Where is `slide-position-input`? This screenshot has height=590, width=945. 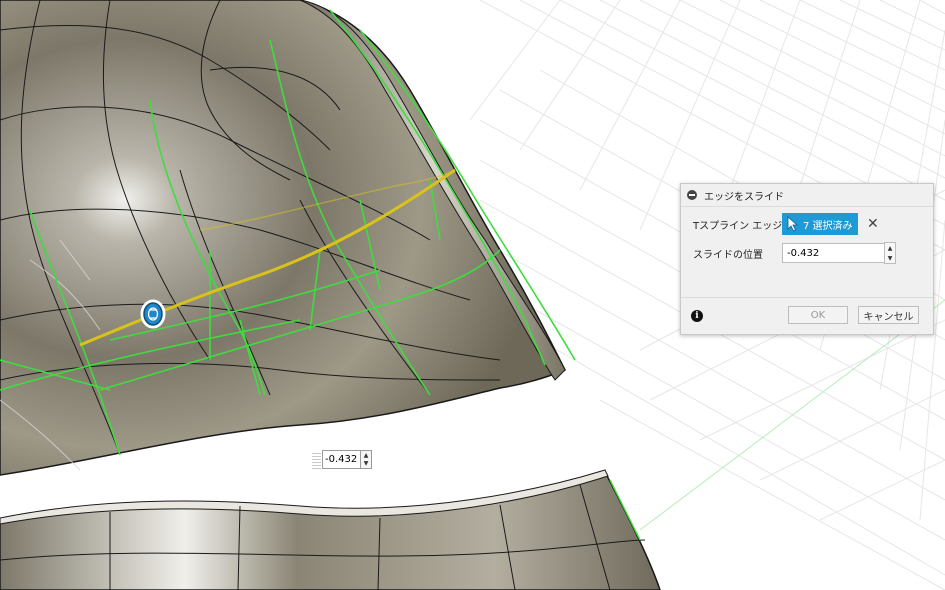 slide-position-input is located at coordinates (834, 253).